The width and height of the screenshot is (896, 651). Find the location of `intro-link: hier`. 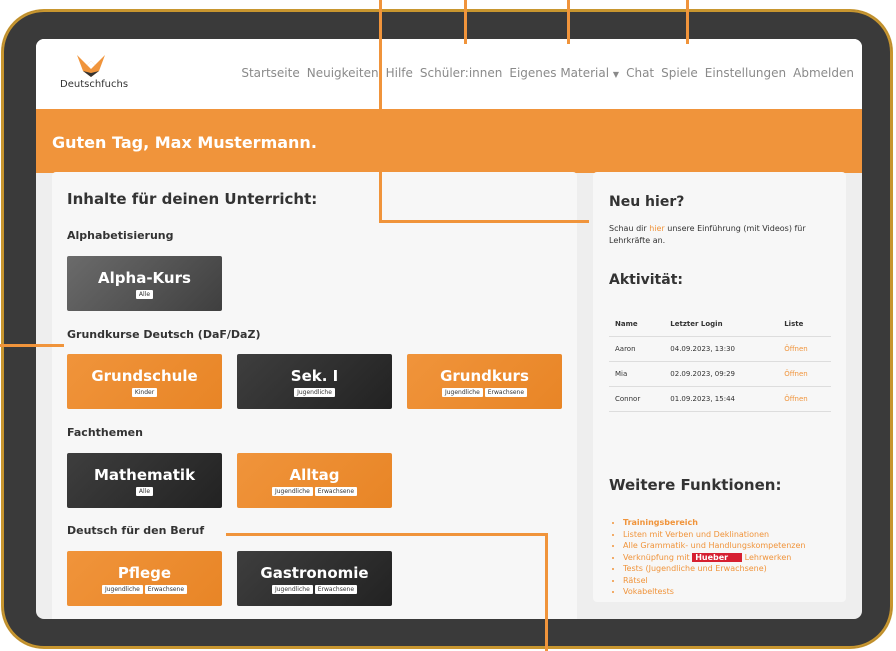

intro-link: hier is located at coordinates (657, 228).